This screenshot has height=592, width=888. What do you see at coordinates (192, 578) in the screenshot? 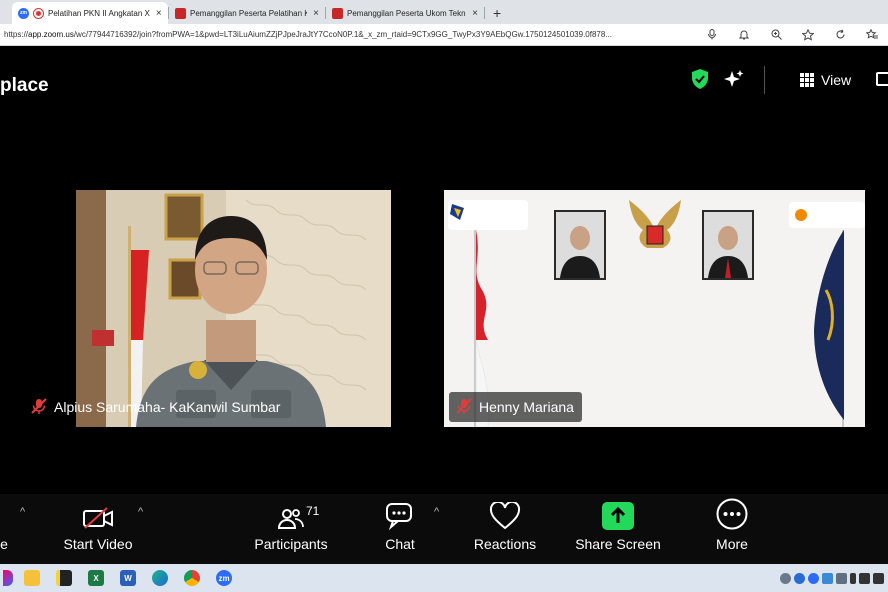
I see `chrome-icon` at bounding box center [192, 578].